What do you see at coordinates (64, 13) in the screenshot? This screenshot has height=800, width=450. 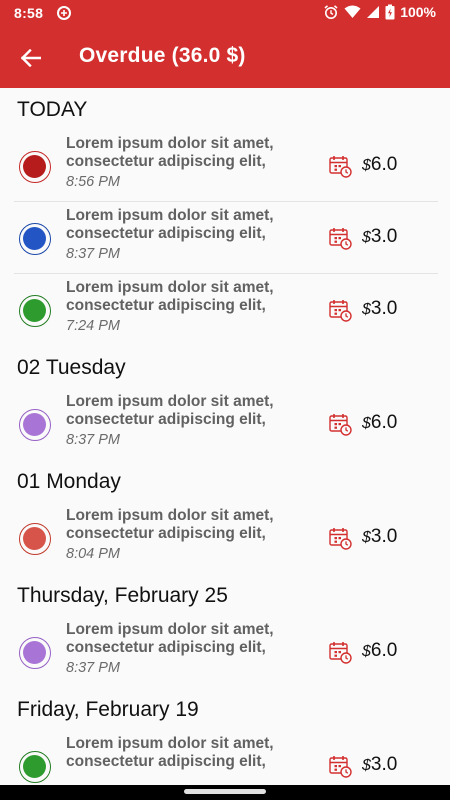 I see `data-saver-icon` at bounding box center [64, 13].